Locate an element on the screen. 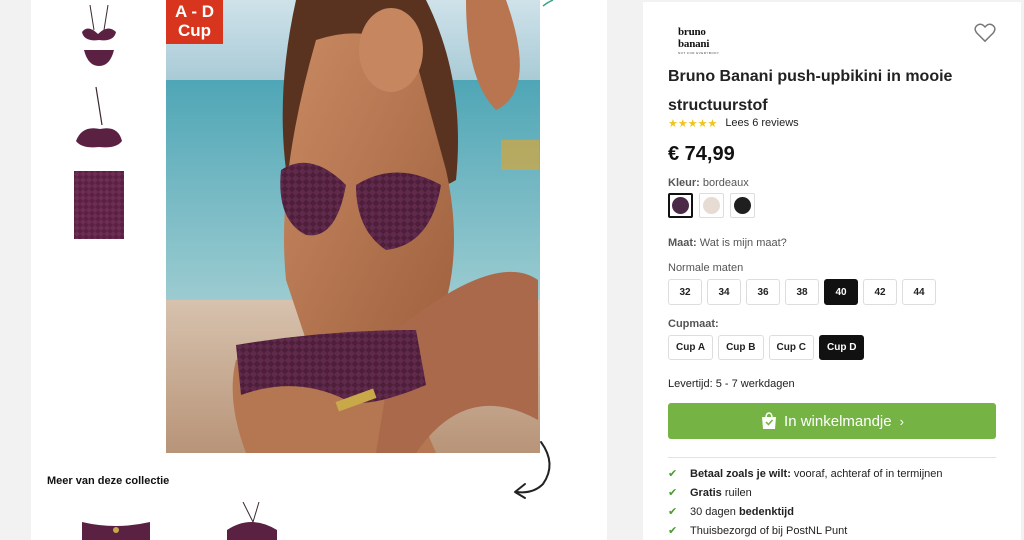  cup-range-badge: A - D Cup is located at coordinates (194, 22).